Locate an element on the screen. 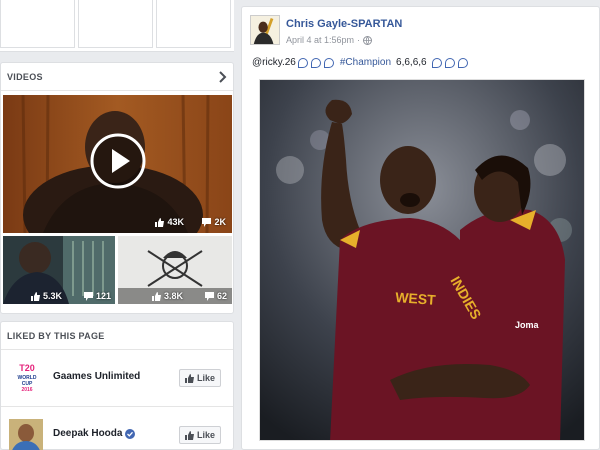 The height and width of the screenshot is (450, 600). post-text: @ricky.26 #Champion 6,6,6,6 is located at coordinates (360, 62).